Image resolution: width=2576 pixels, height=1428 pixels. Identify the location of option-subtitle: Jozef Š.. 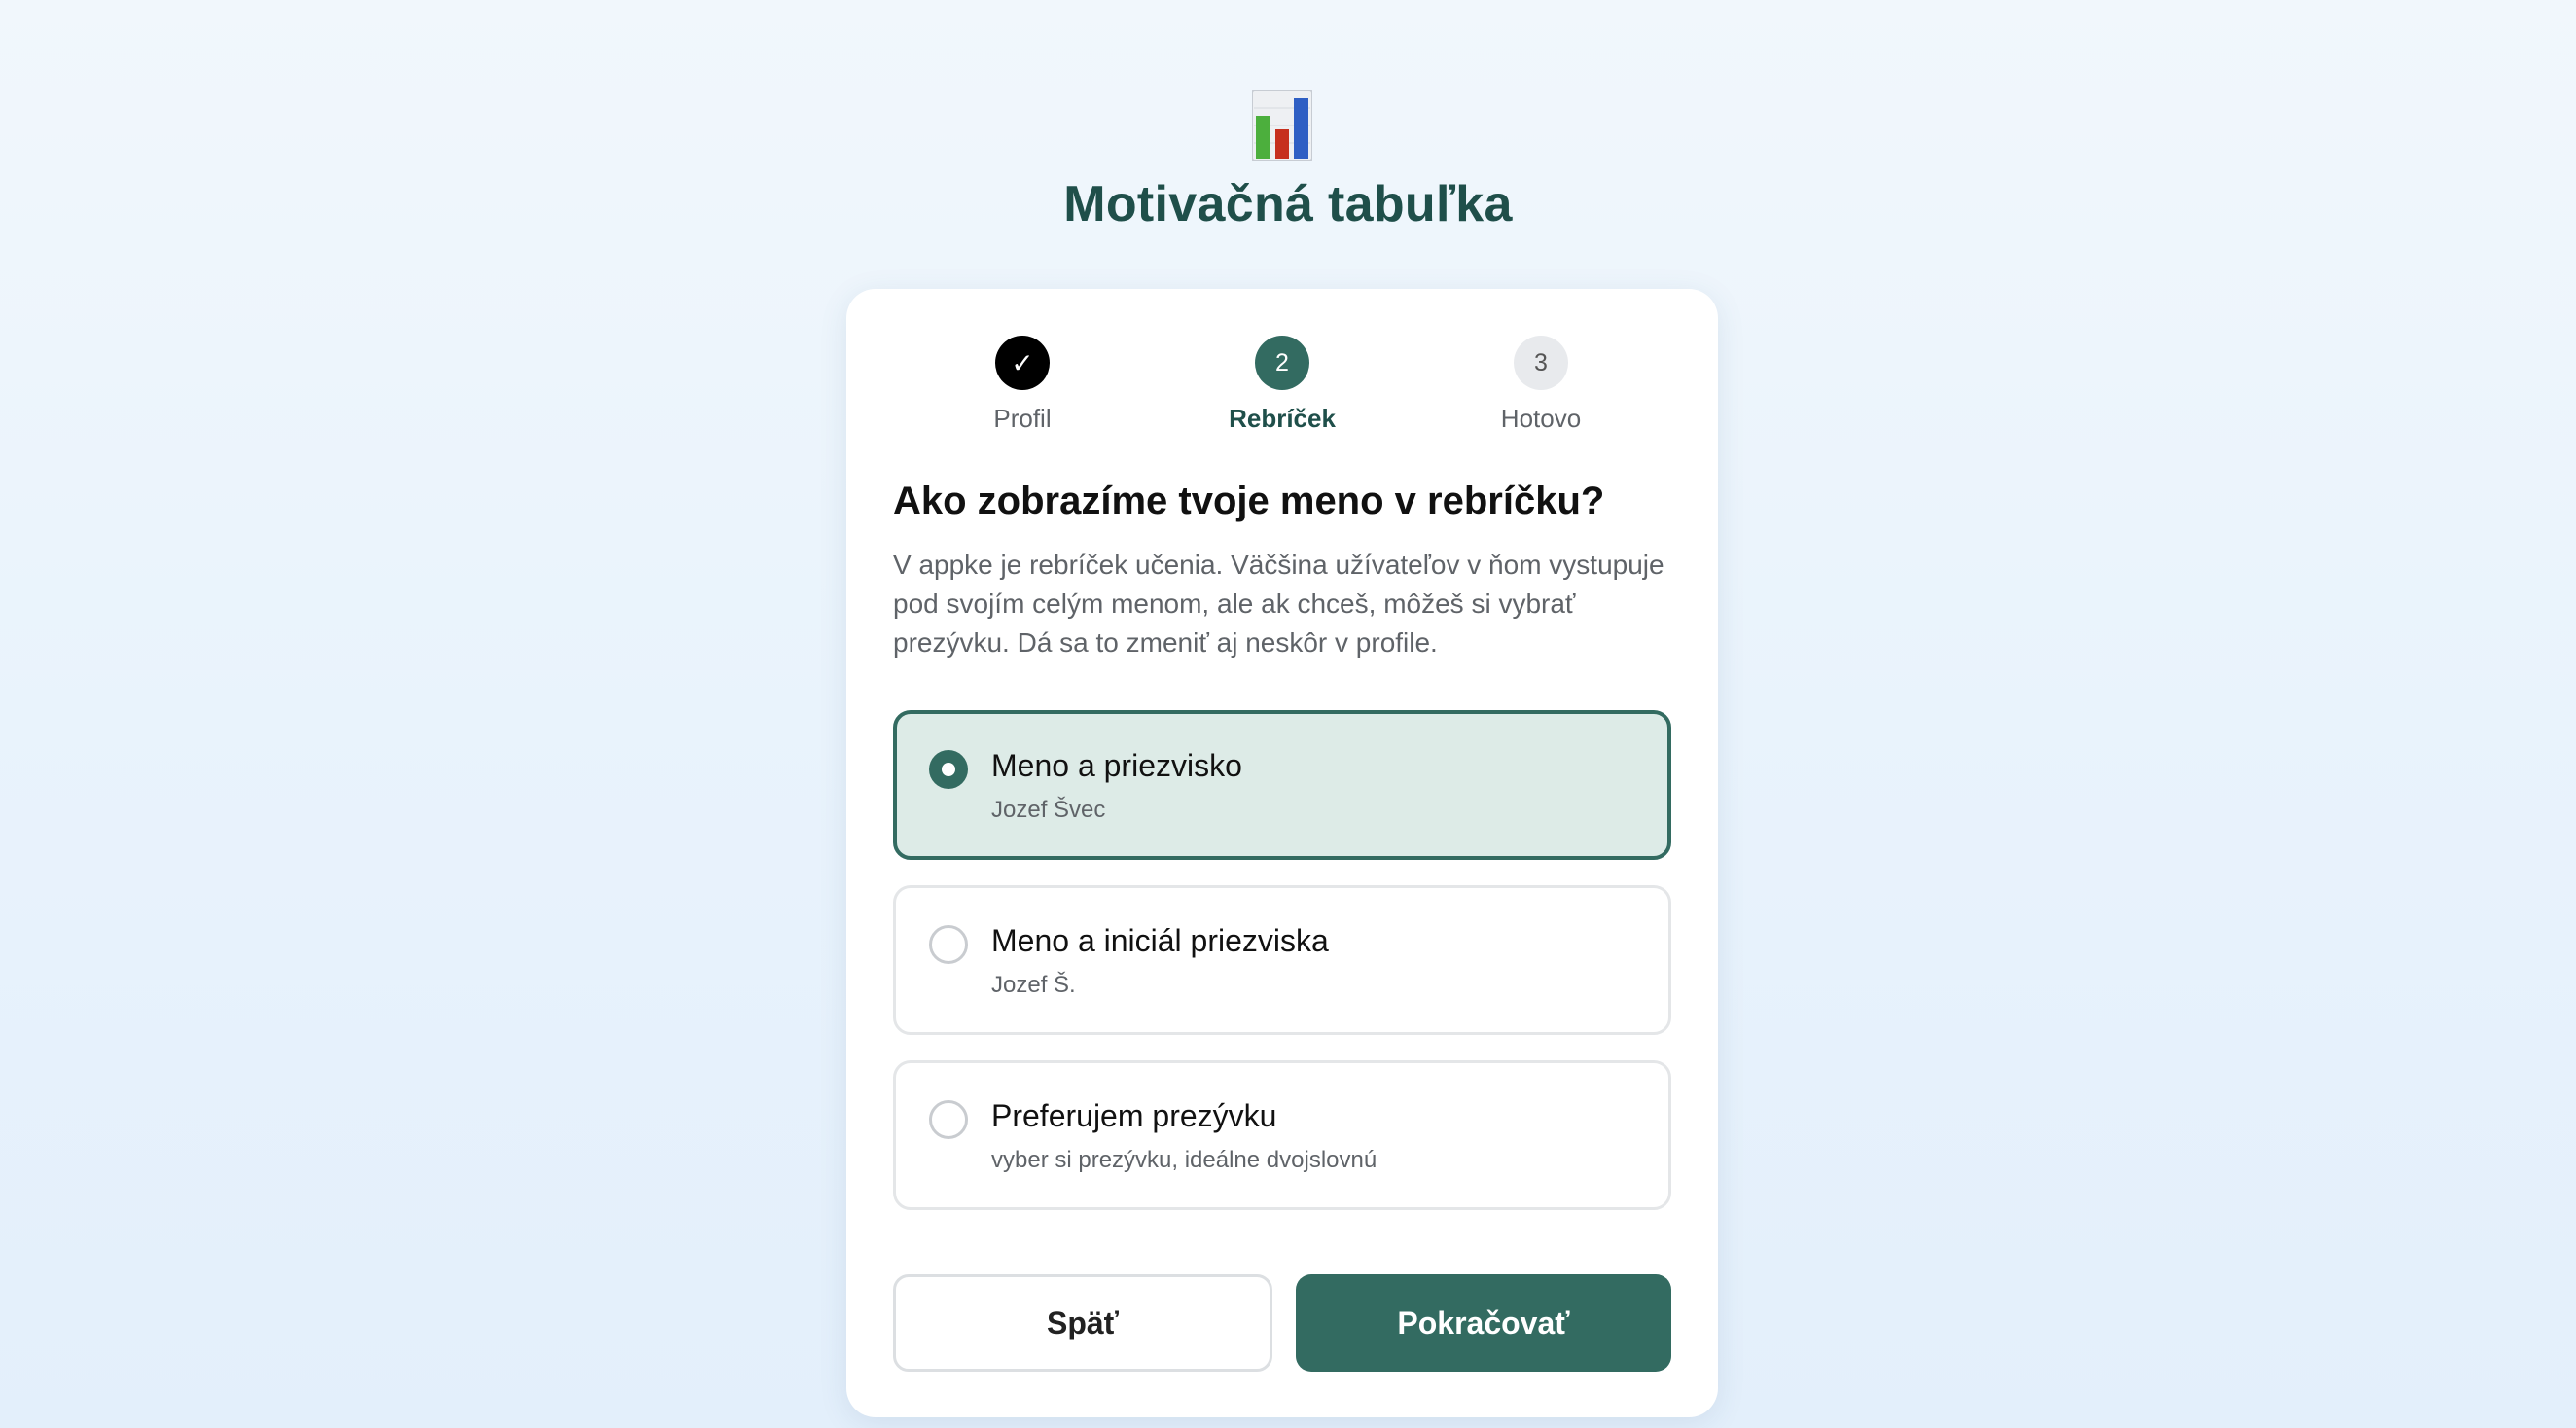
(1033, 985).